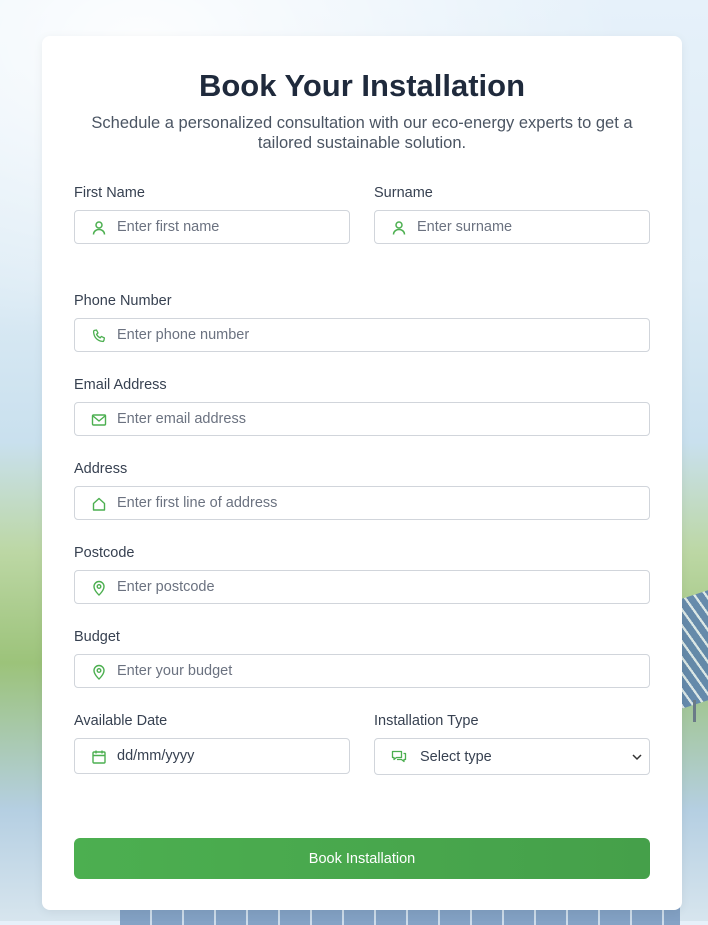 This screenshot has height=925, width=708. I want to click on first-name-field: First Name, so click(212, 214).